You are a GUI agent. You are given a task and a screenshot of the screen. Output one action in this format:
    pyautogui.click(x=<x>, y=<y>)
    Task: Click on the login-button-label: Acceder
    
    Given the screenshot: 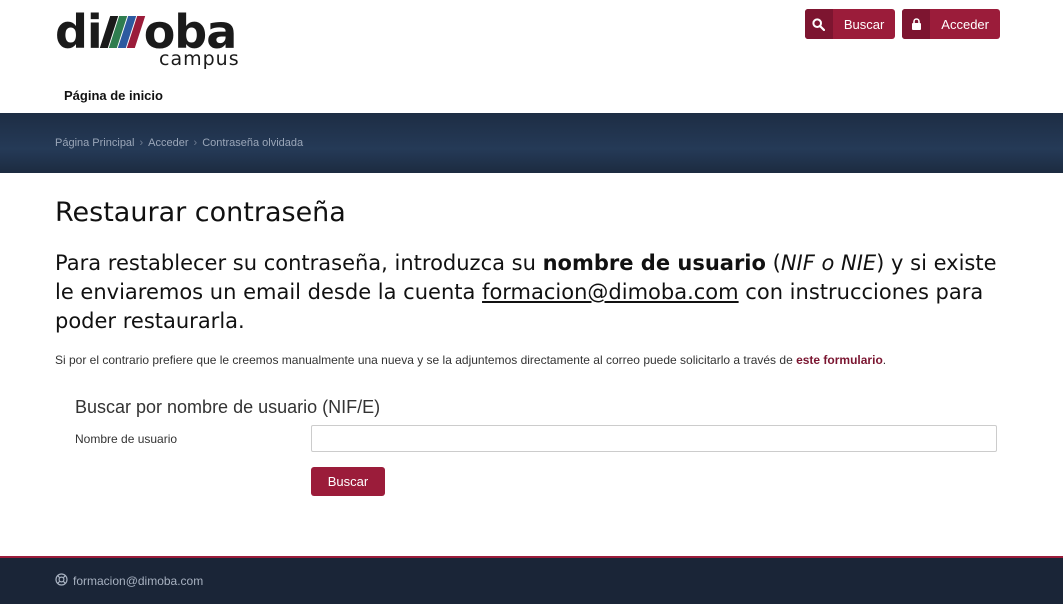 What is the action you would take?
    pyautogui.click(x=965, y=24)
    